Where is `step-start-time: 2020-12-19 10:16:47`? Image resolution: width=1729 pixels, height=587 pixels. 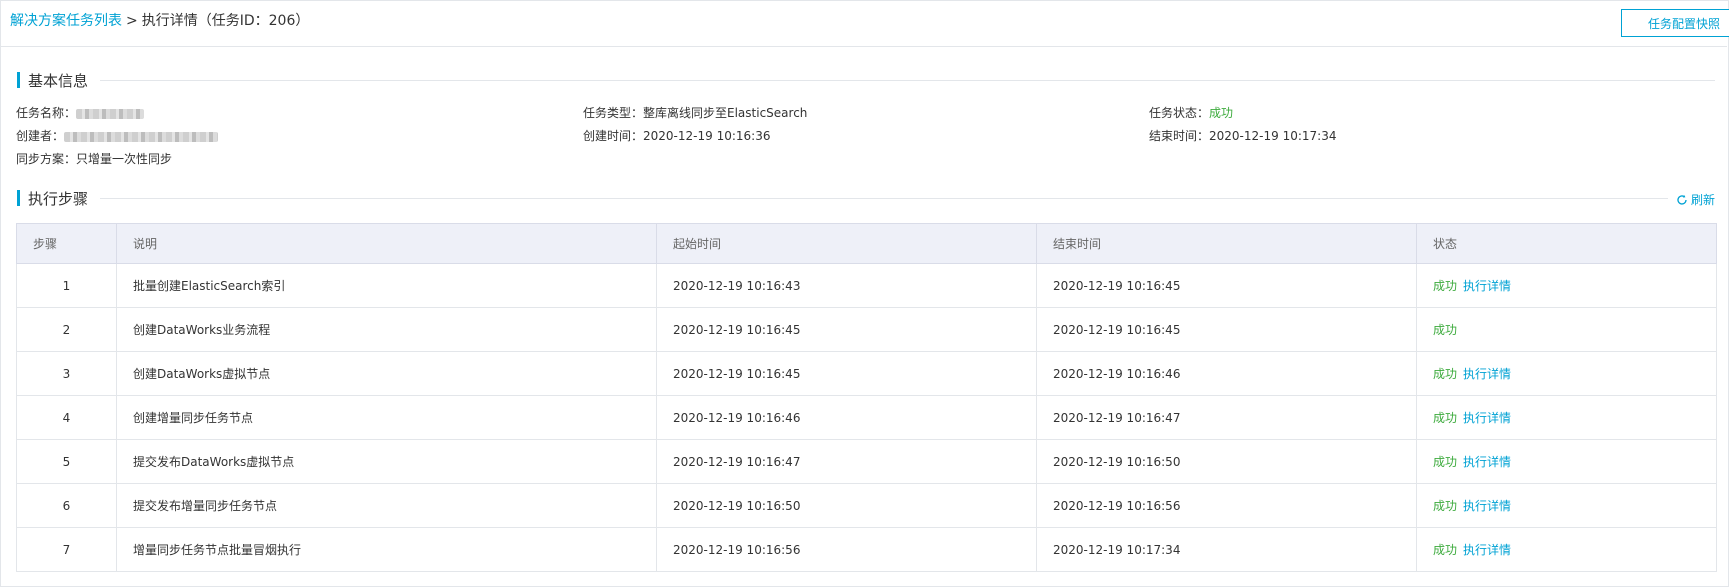 step-start-time: 2020-12-19 10:16:47 is located at coordinates (846, 461).